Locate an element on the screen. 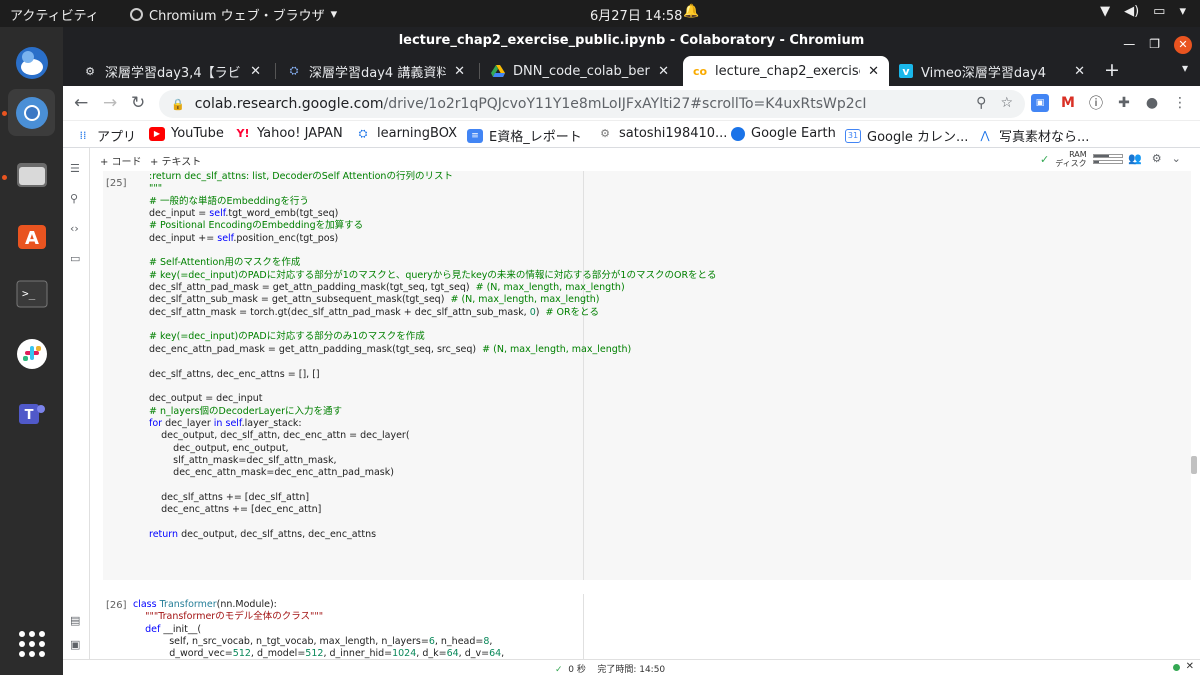  bookmark-google-earth: Google Earth is located at coordinates (783, 133).